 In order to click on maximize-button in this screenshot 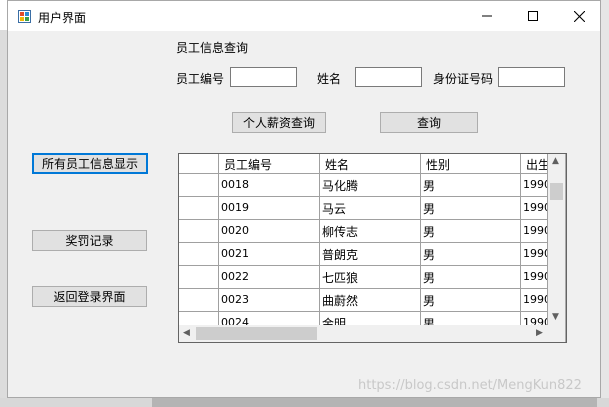, I will do `click(533, 16)`.